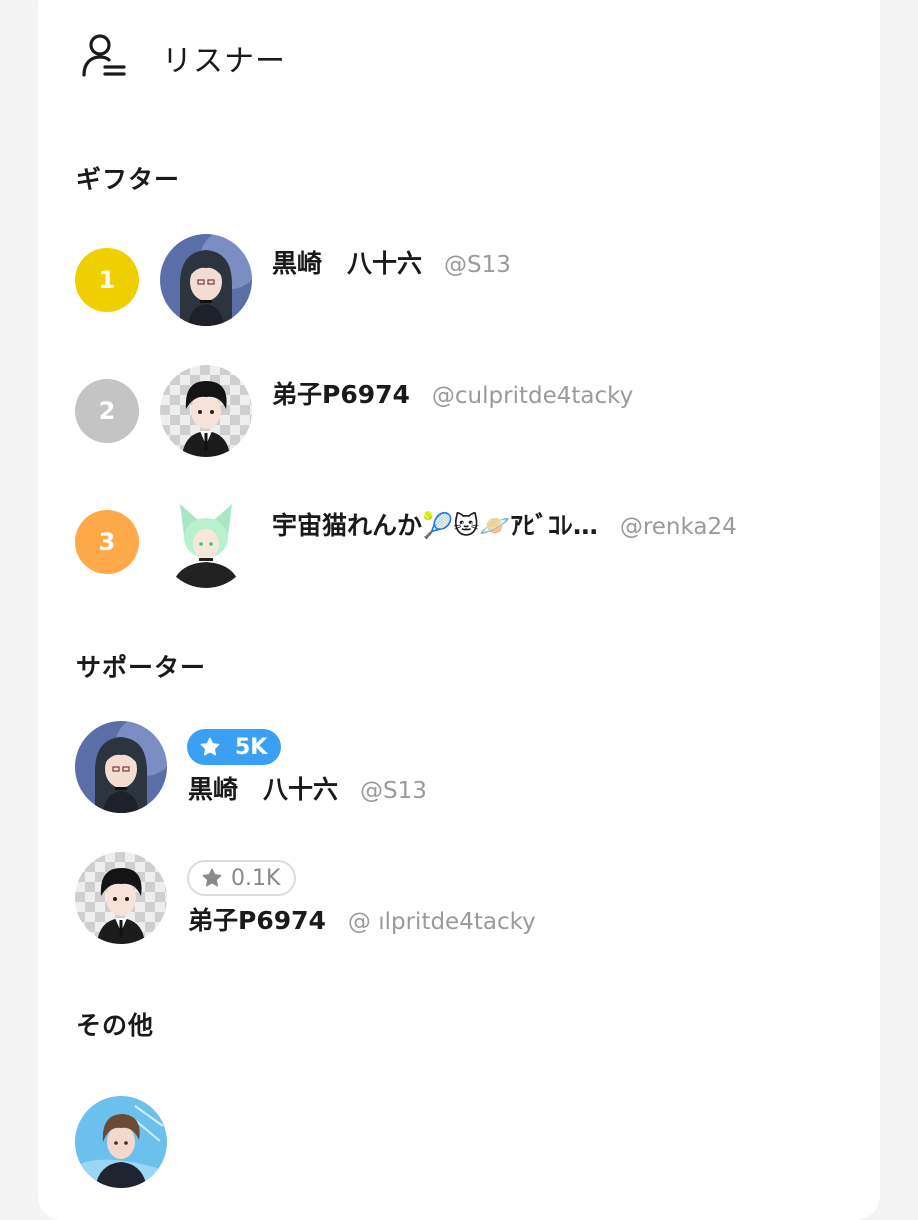 The height and width of the screenshot is (1220, 918). I want to click on page-title: リスナー, so click(224, 61).